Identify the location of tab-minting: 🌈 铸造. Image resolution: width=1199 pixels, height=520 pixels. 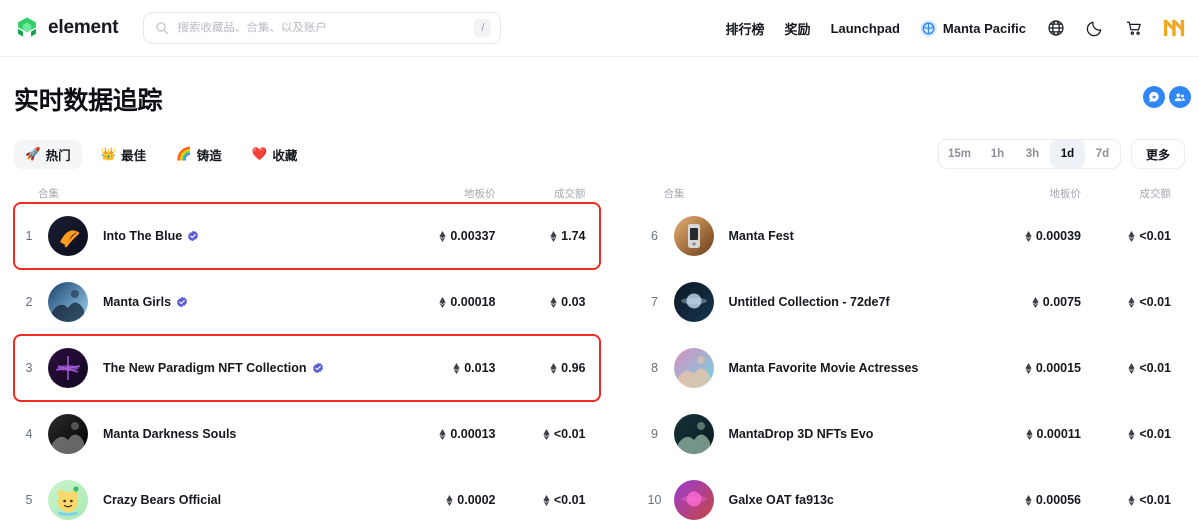
(199, 154).